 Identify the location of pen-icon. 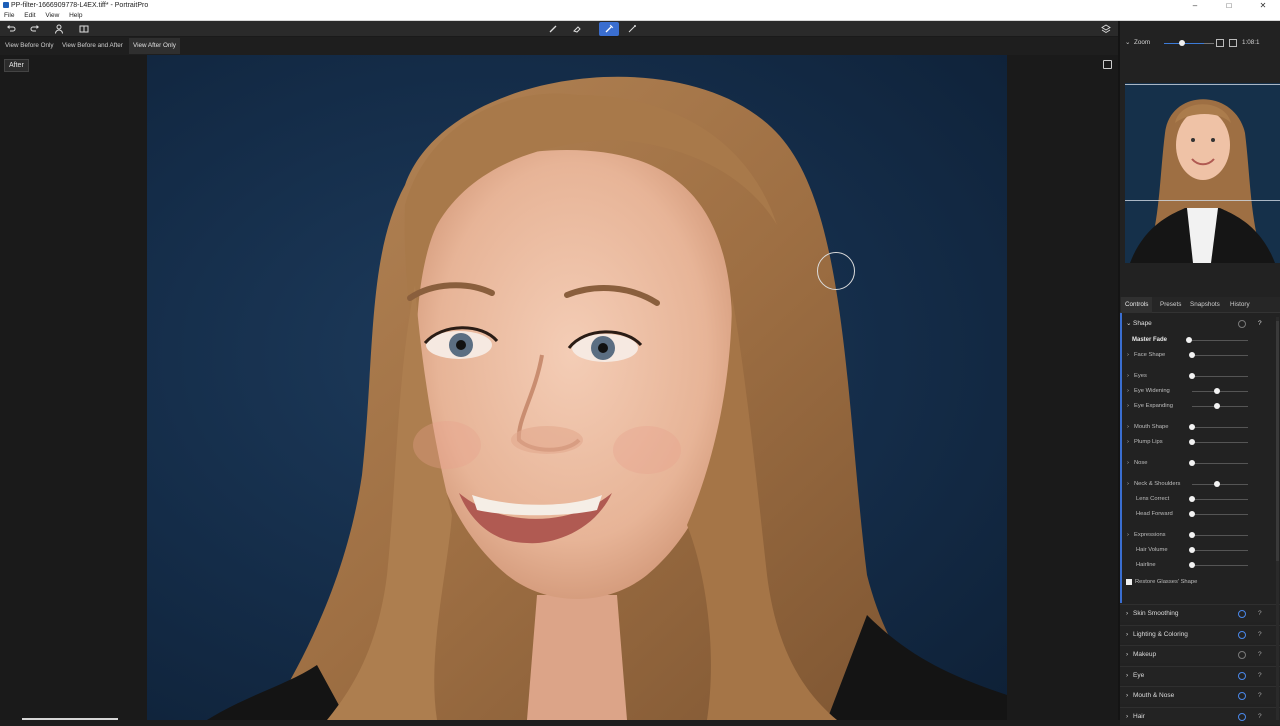
(632, 29).